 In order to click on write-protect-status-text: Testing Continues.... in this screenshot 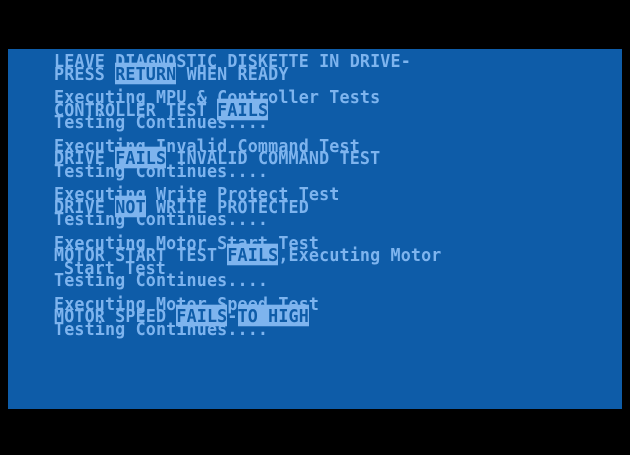, I will do `click(161, 218)`.